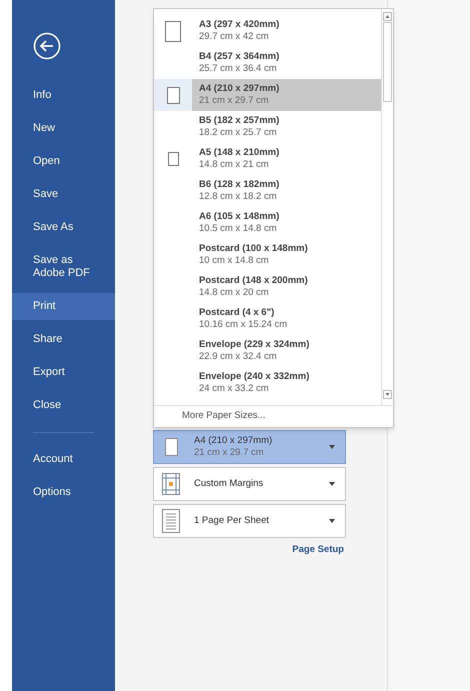 This screenshot has height=691, width=470. Describe the element at coordinates (63, 227) in the screenshot. I see `menu-item: Save As` at that location.